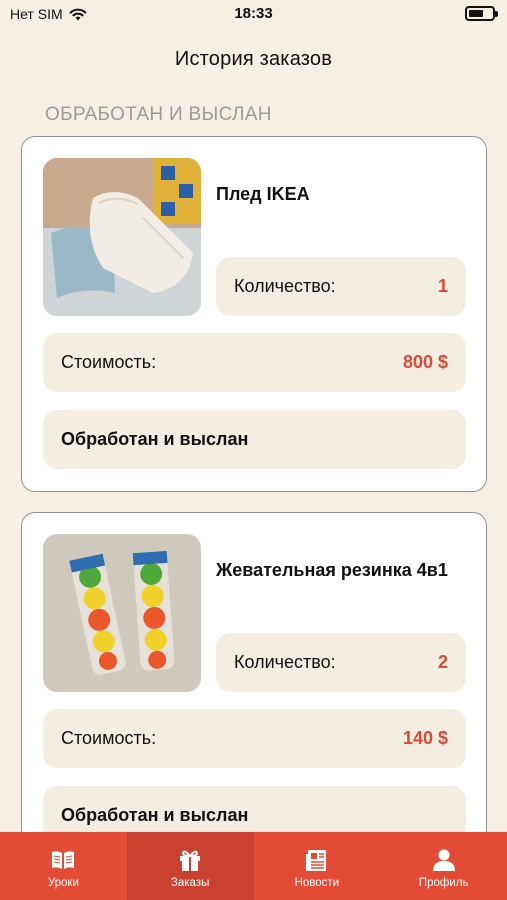 The image size is (507, 900). I want to click on status-bar: Нет SIM 18:33, so click(253, 14).